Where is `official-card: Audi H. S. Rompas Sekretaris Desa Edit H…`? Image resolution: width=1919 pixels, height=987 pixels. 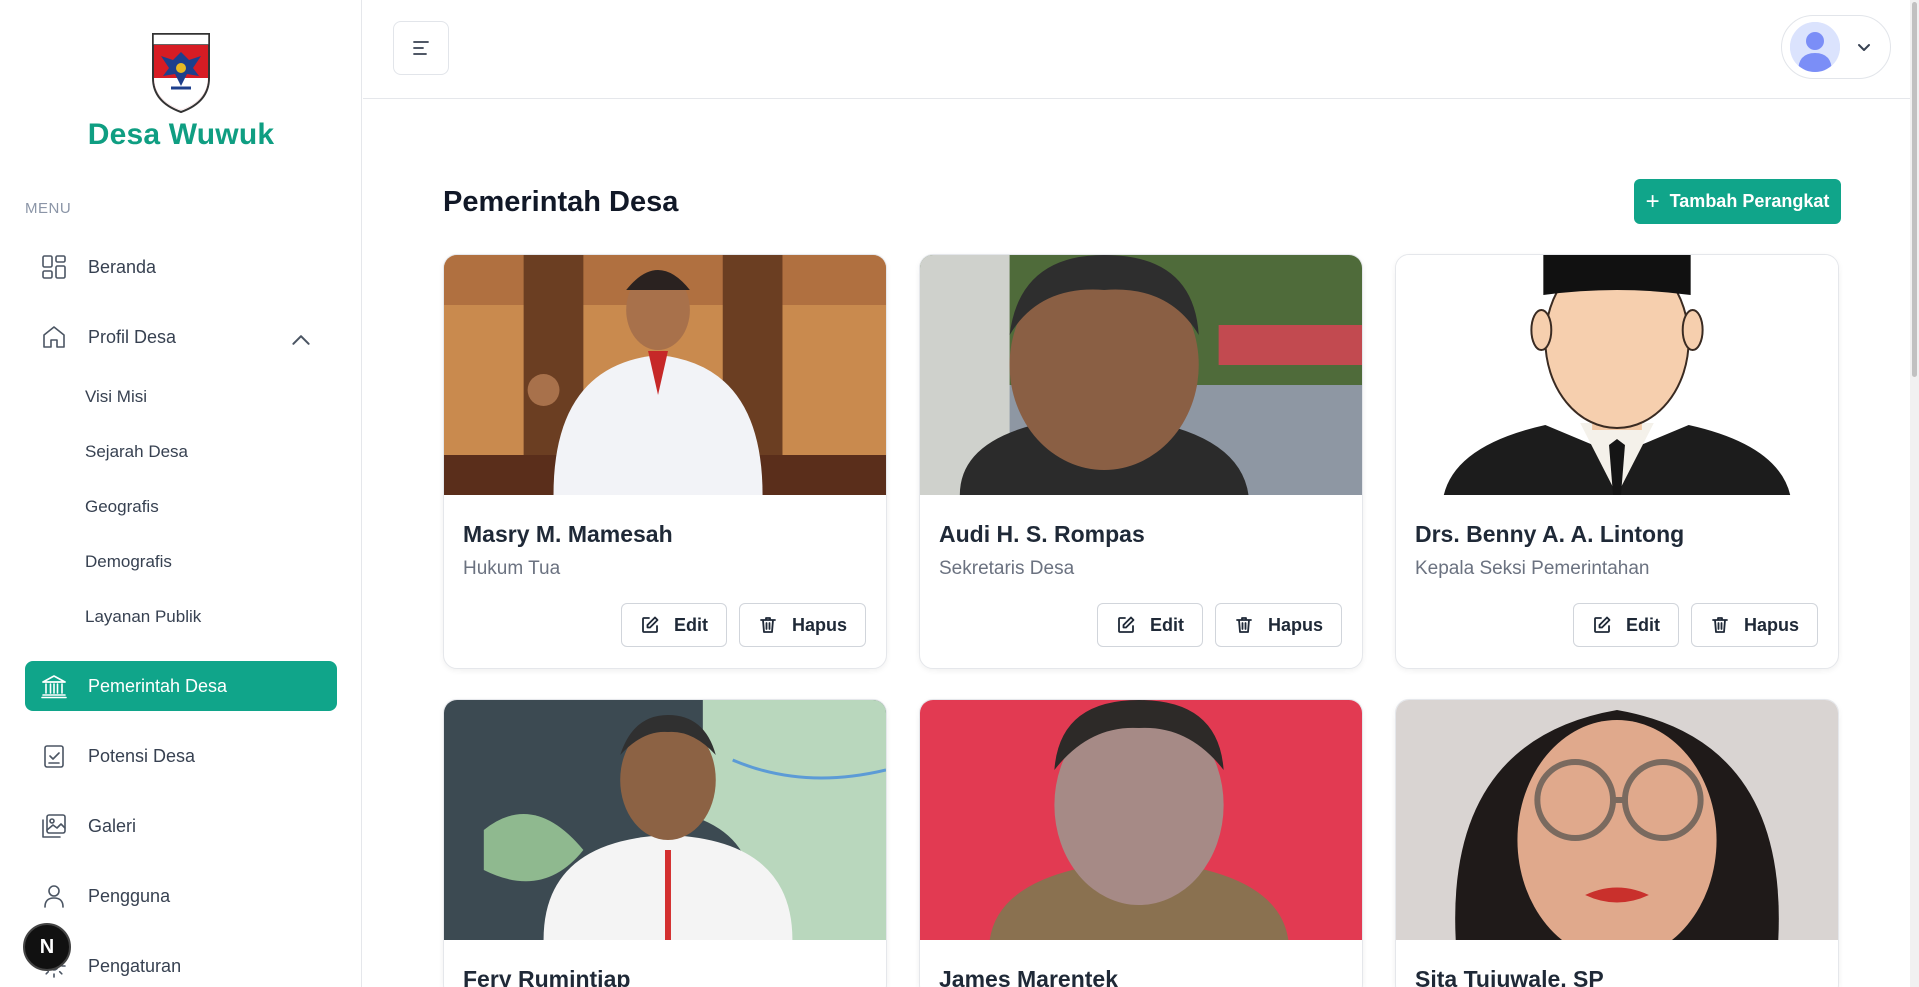 official-card: Audi H. S. Rompas Sekretaris Desa Edit H… is located at coordinates (1141, 461).